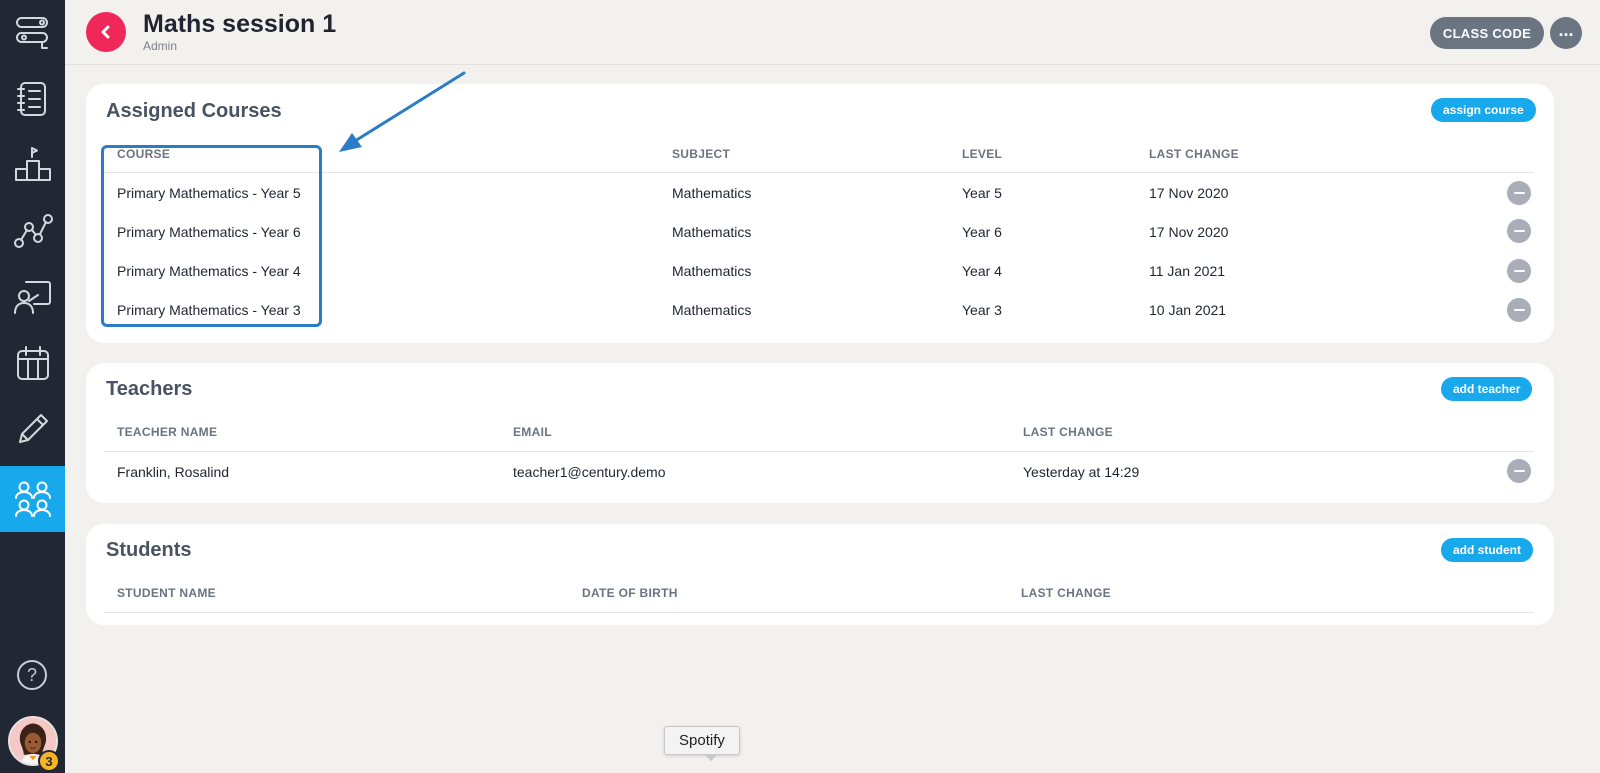 The height and width of the screenshot is (773, 1600). I want to click on section-title: Teachers, so click(149, 389).